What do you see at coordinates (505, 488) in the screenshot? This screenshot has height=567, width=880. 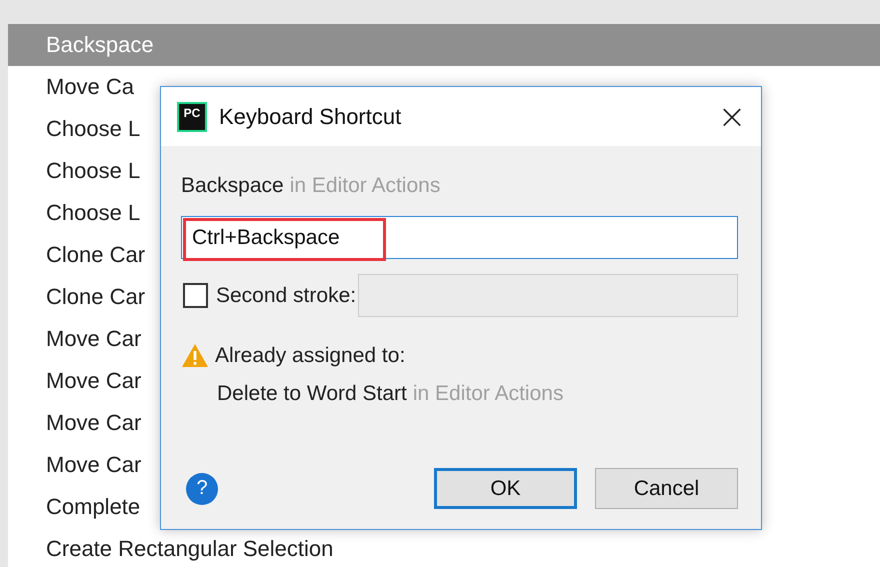 I see `ok-button: OK` at bounding box center [505, 488].